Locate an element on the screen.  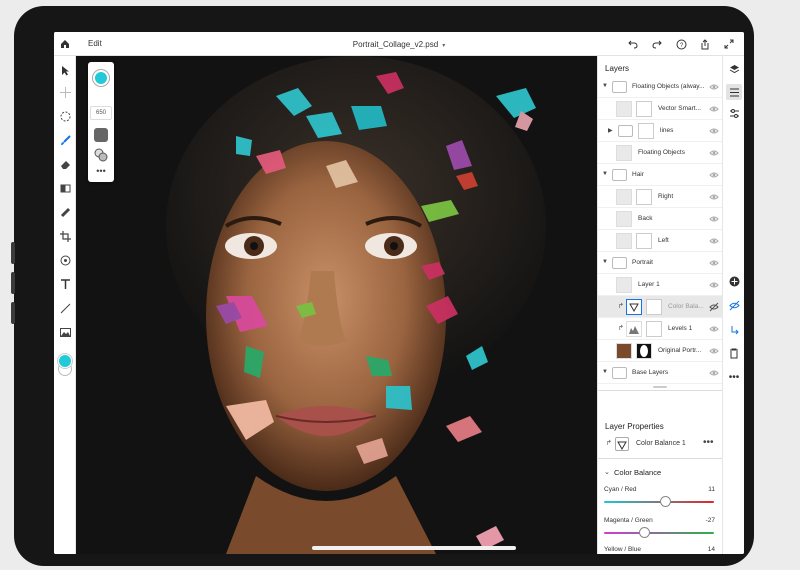
crop-tool-icon is located at coordinates (65, 236).